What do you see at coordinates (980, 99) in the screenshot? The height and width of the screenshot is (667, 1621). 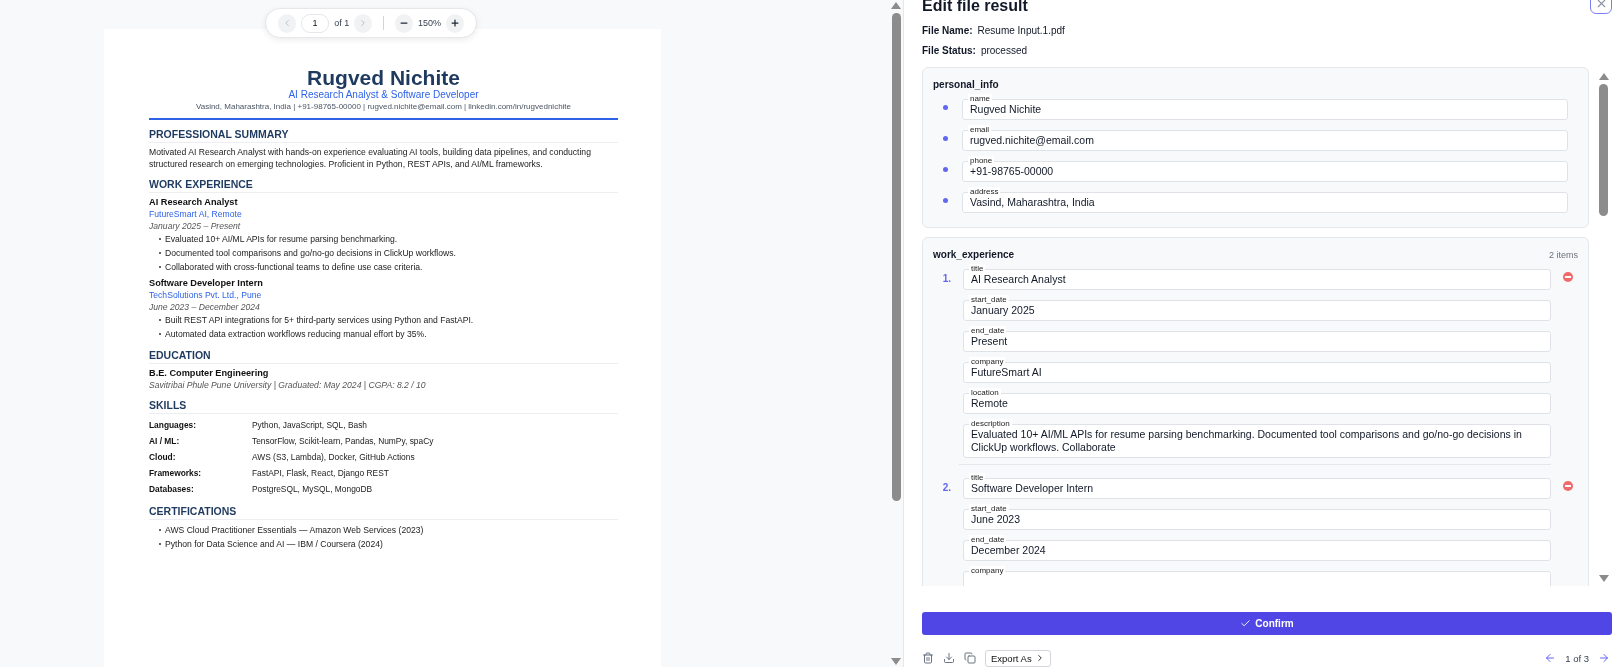 I see `field-label: name` at bounding box center [980, 99].